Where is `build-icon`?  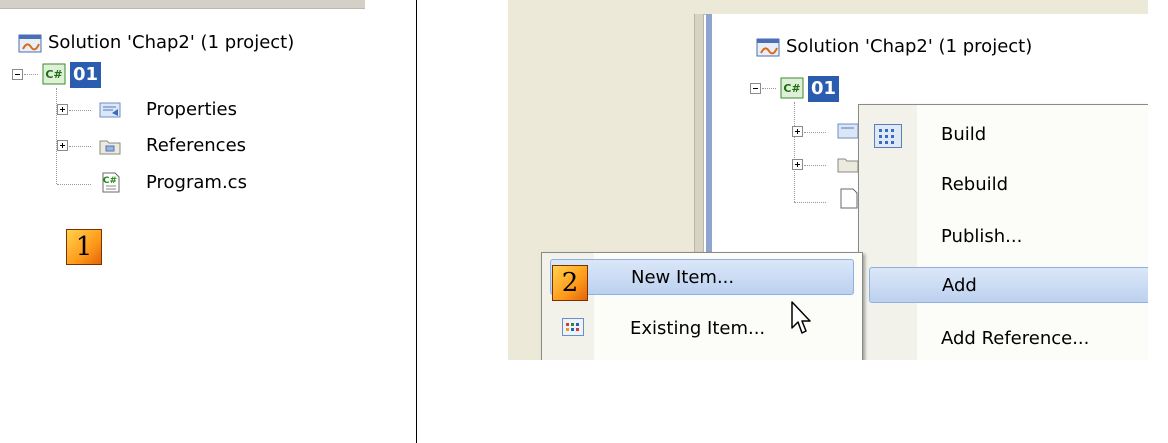
build-icon is located at coordinates (888, 136).